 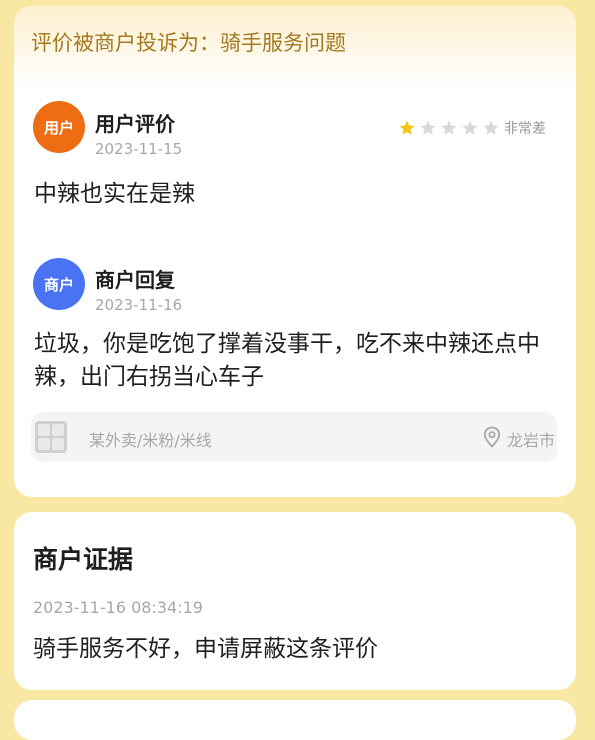 What do you see at coordinates (287, 360) in the screenshot?
I see `merchant-reply-text: 垃圾，你是吃饱了撑着没事干，吃不来中辣还点中辣，出门右拐当心车子` at bounding box center [287, 360].